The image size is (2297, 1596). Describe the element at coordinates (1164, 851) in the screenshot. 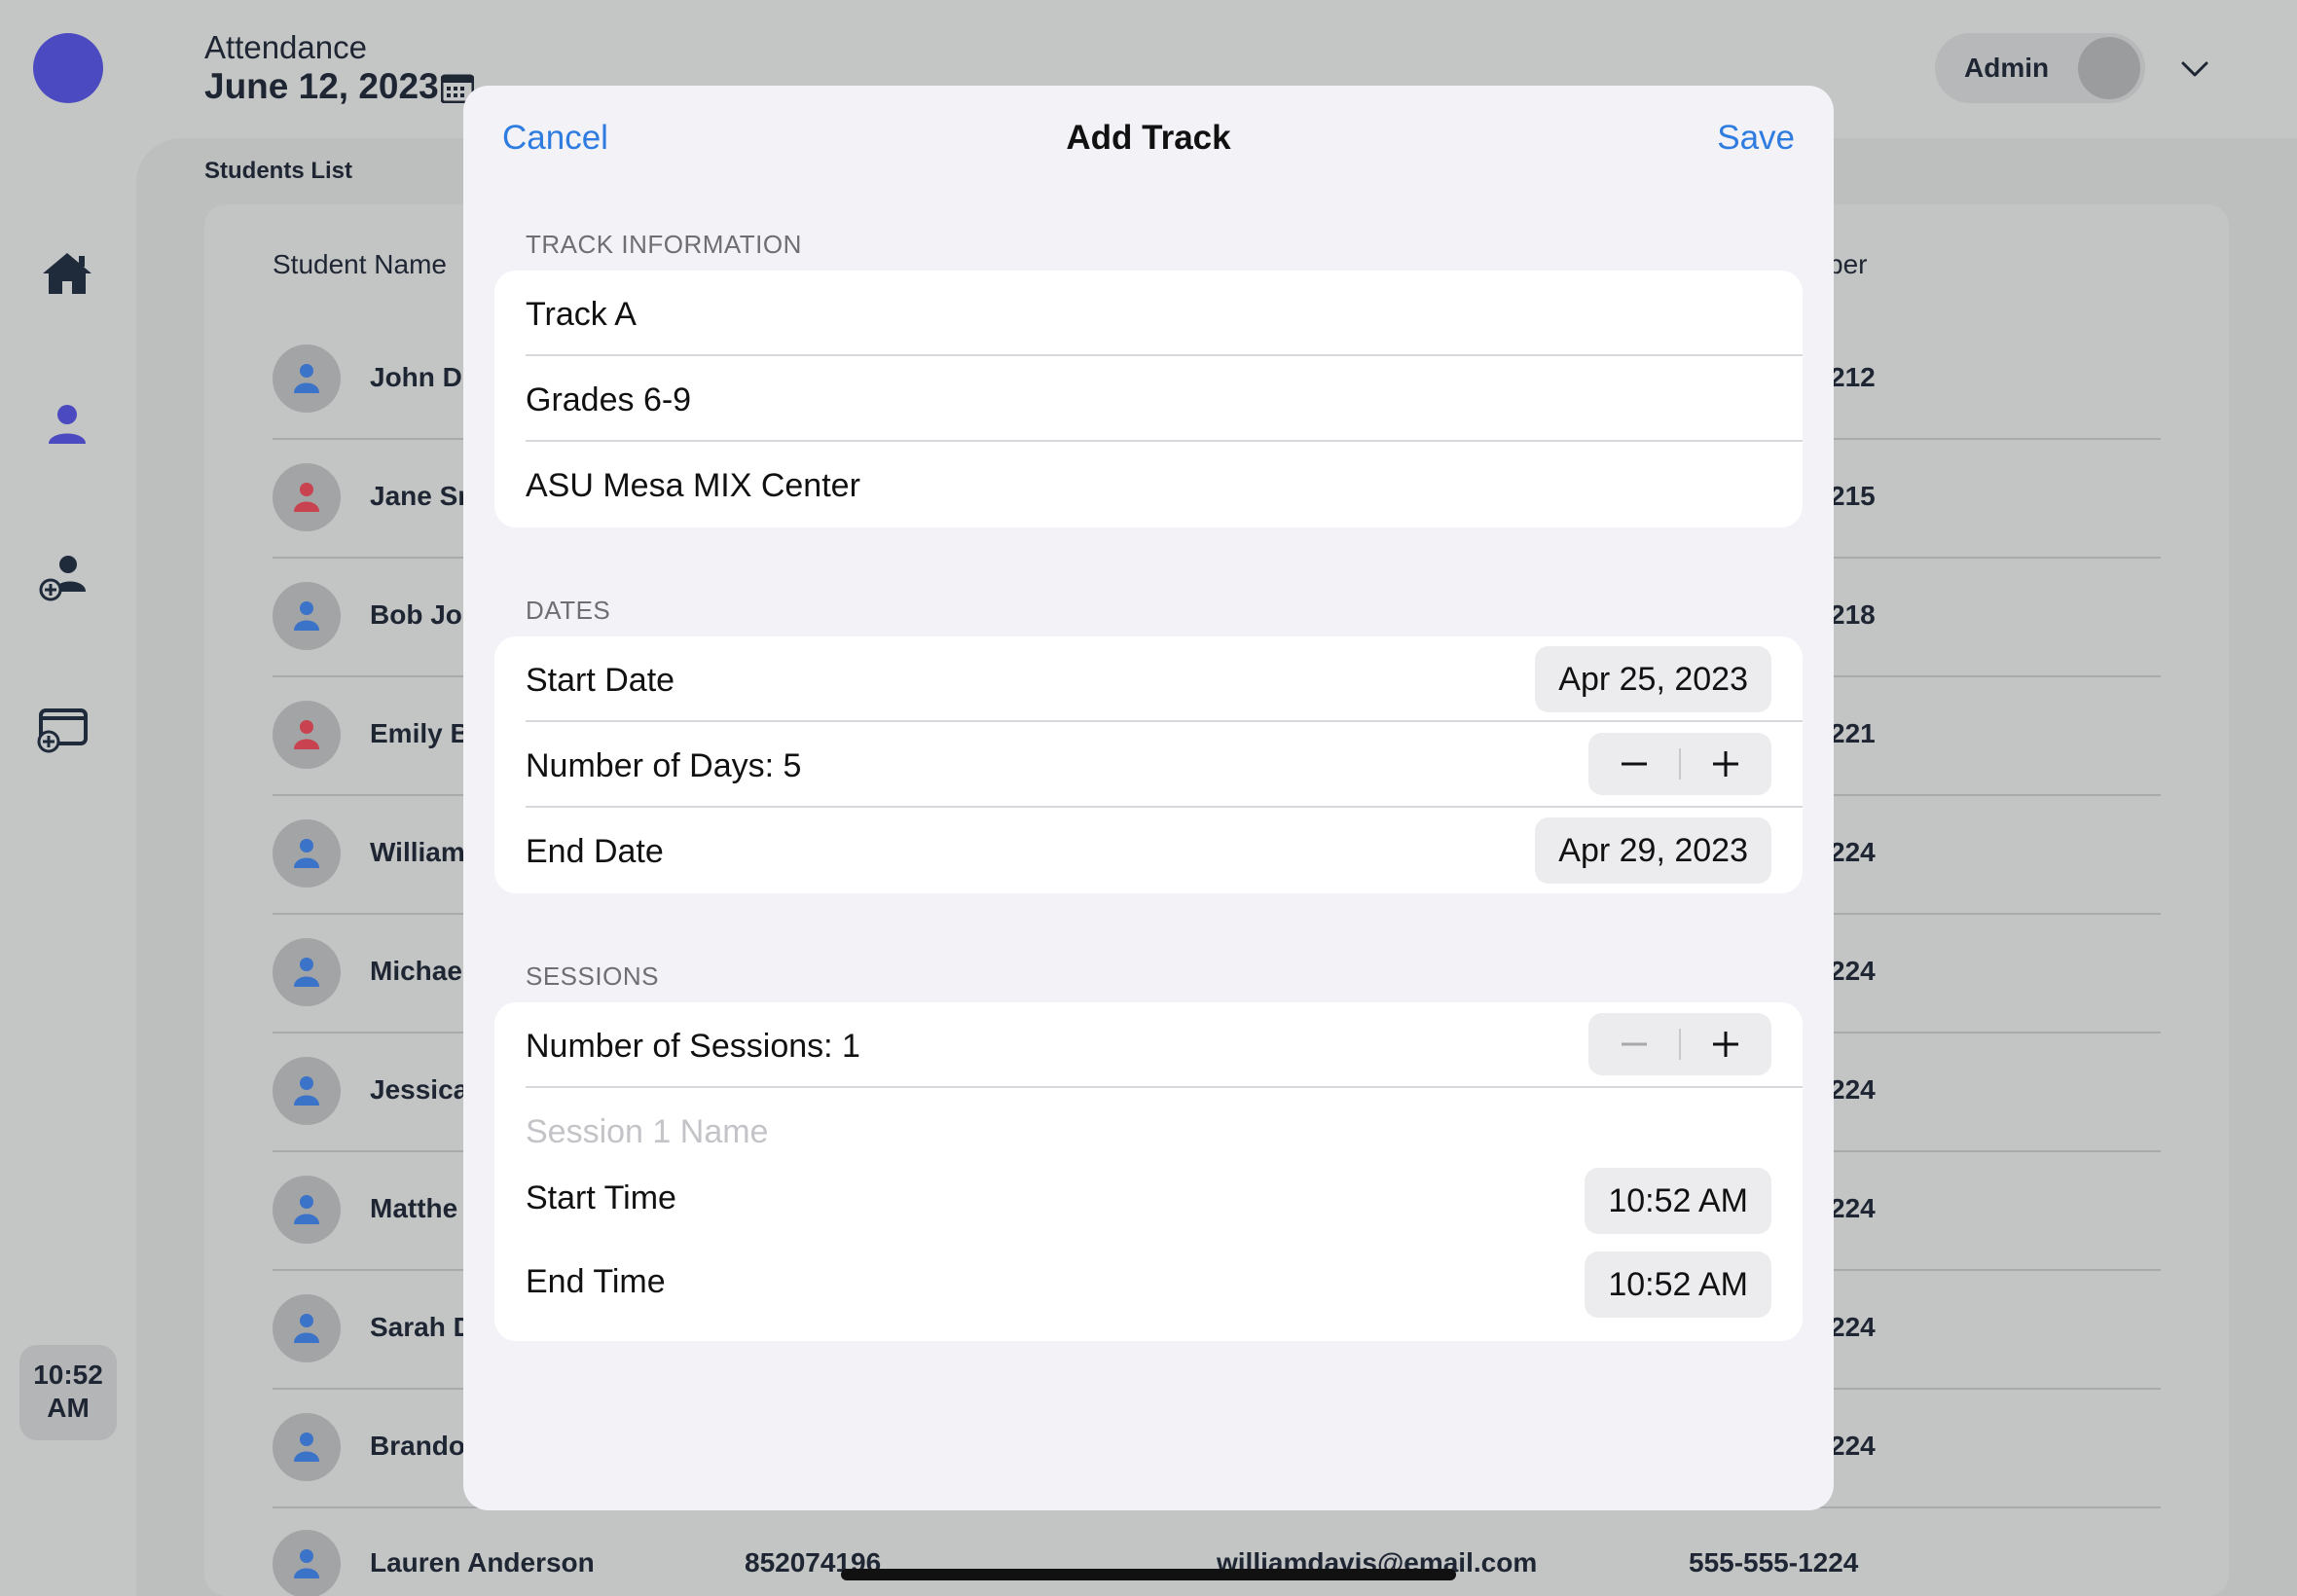

I see `end-date-row: End Date Apr 29, 2023` at that location.